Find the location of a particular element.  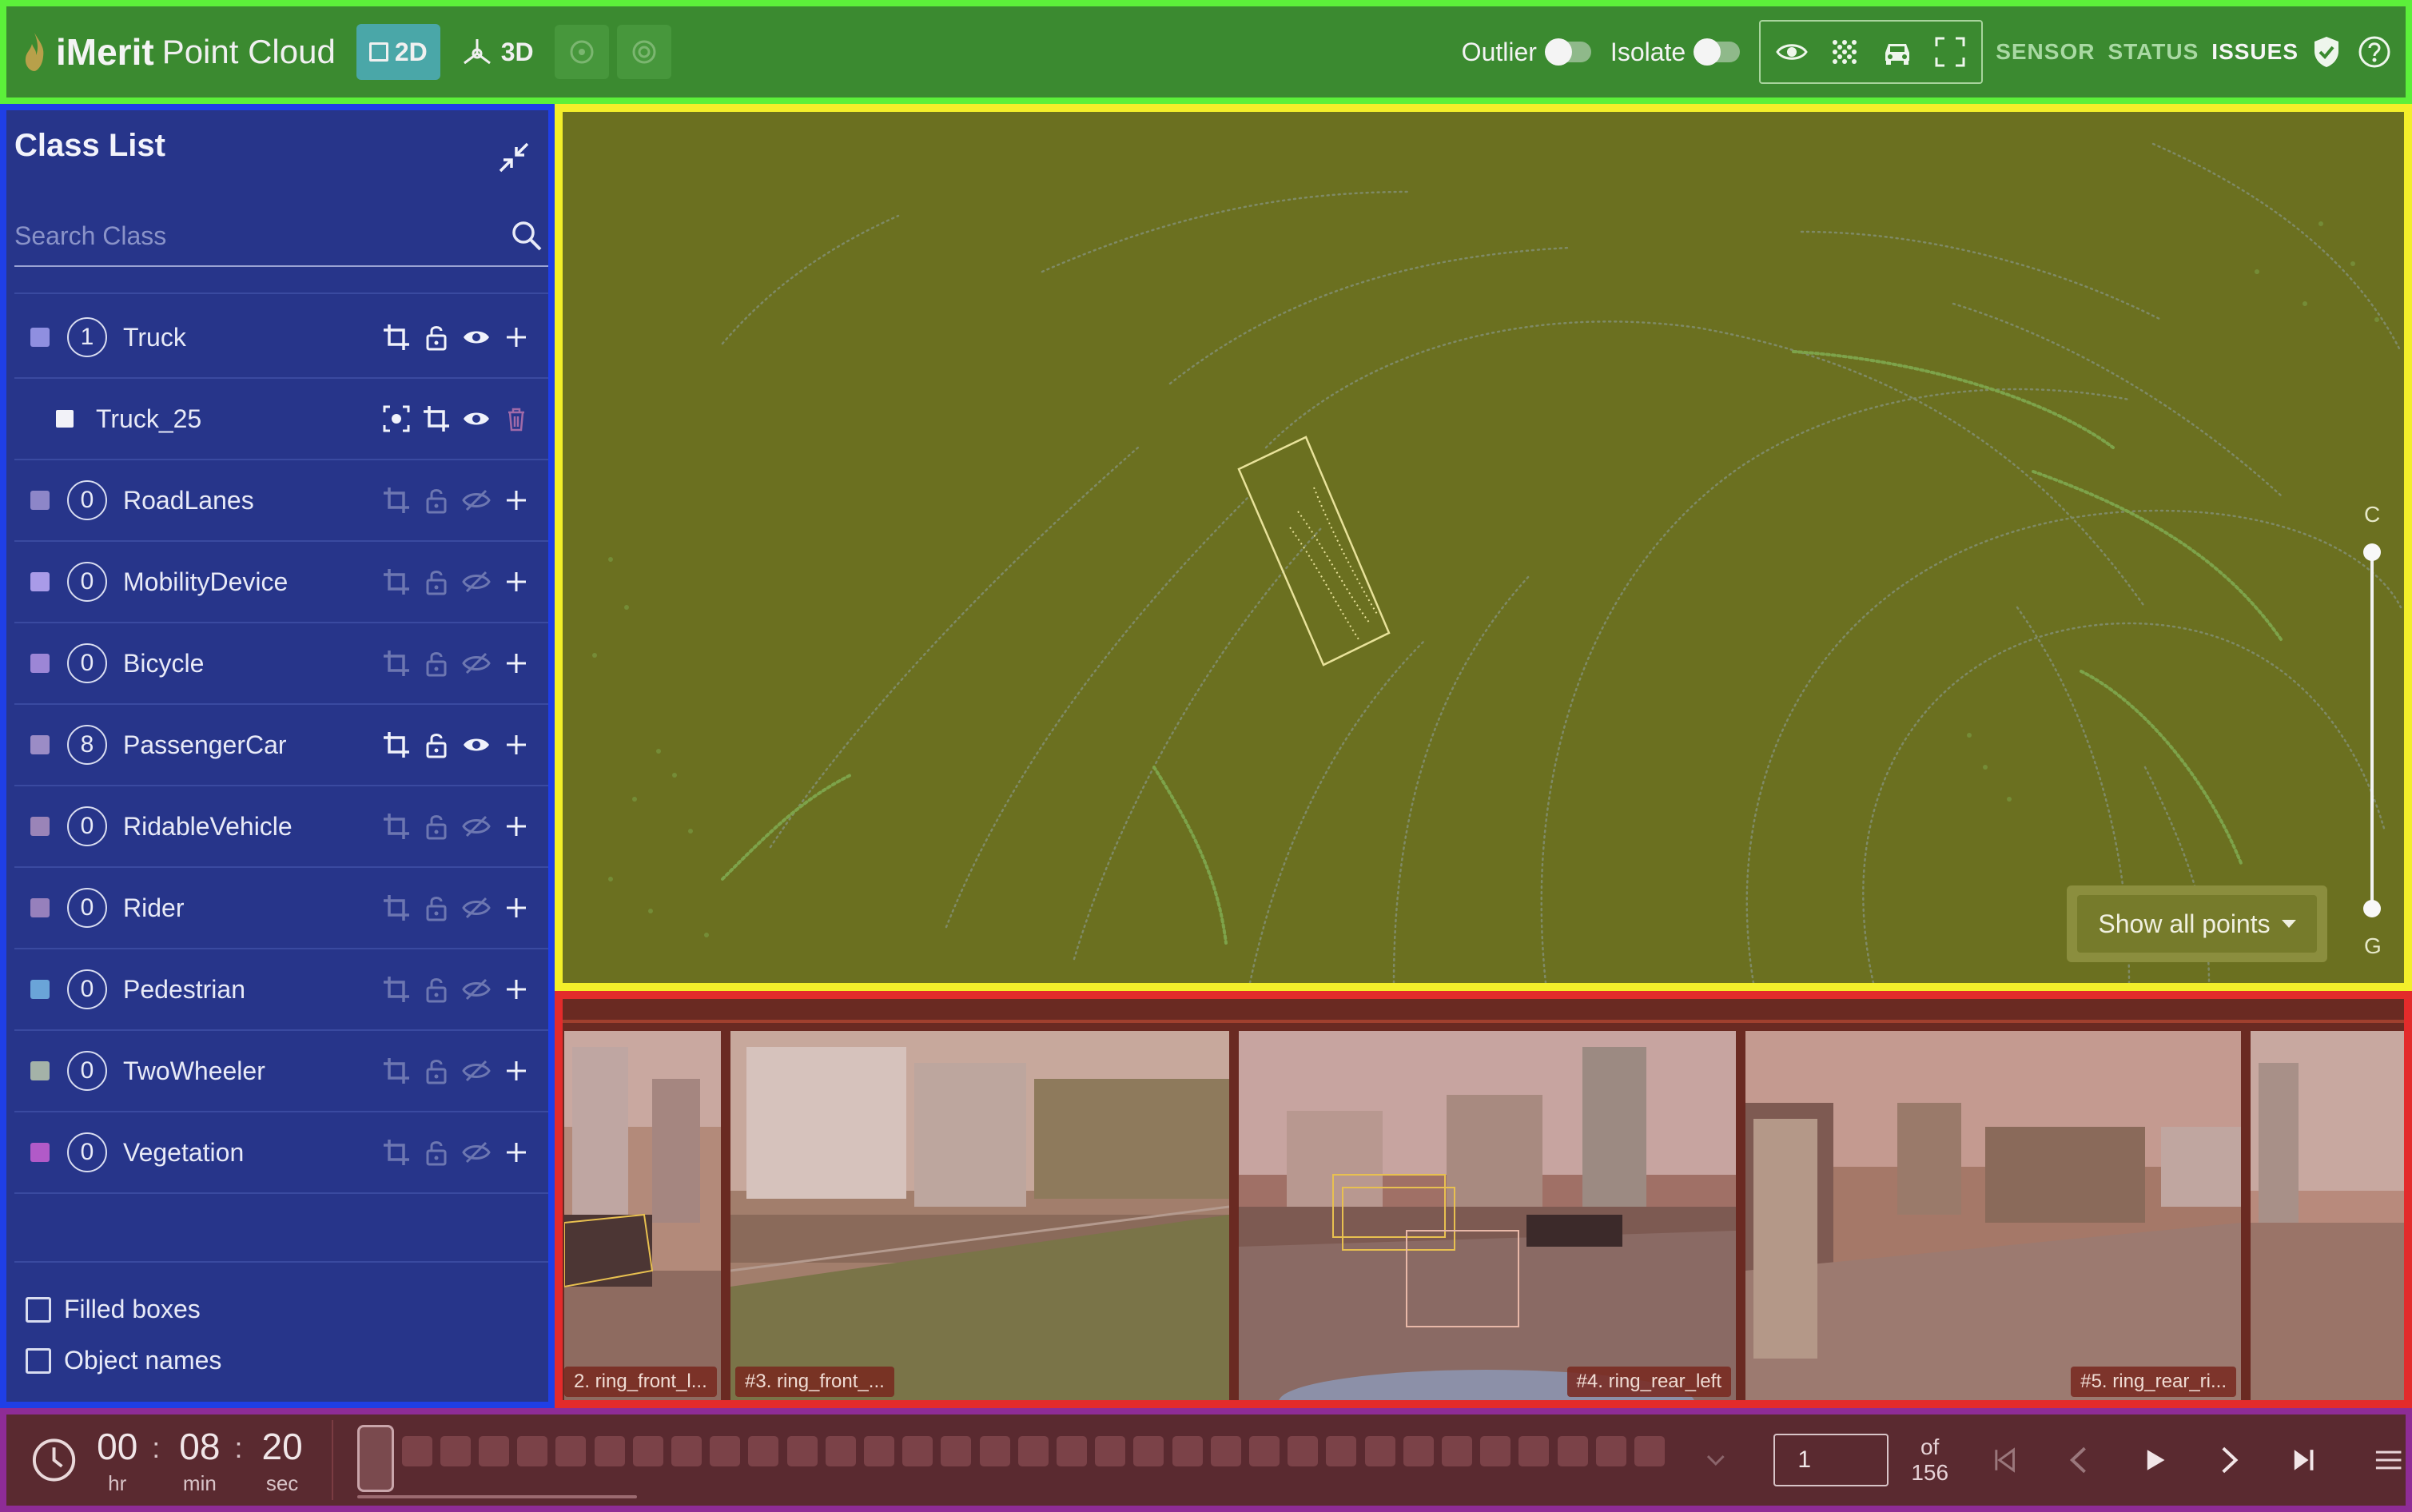

car-icon is located at coordinates (1897, 52).